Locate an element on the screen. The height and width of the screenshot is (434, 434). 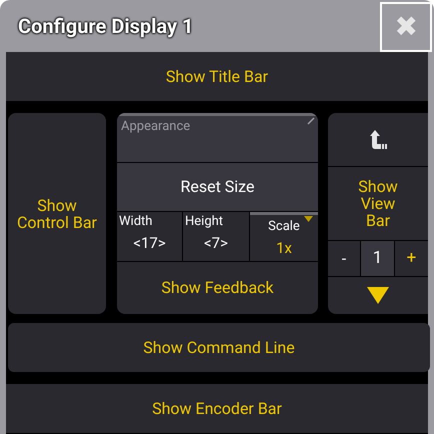
show-control-bar-button: Show Control Bar is located at coordinates (57, 213).